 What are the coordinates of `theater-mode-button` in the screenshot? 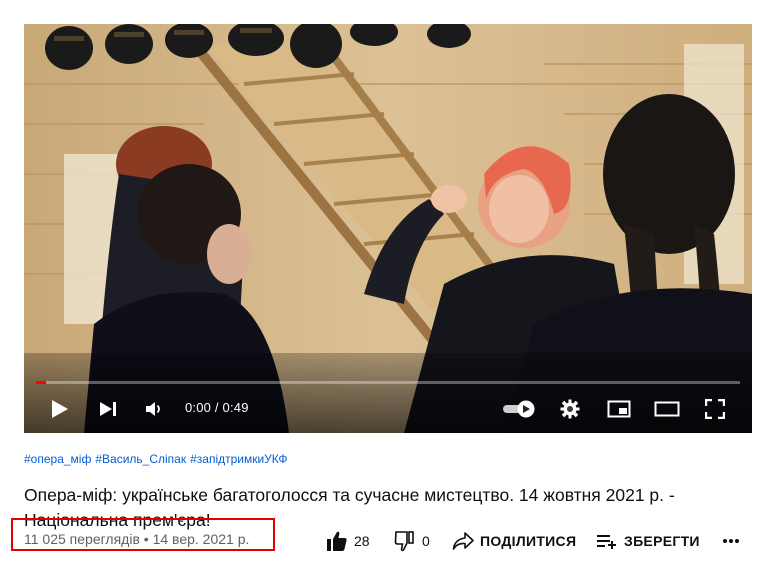 It's located at (667, 409).